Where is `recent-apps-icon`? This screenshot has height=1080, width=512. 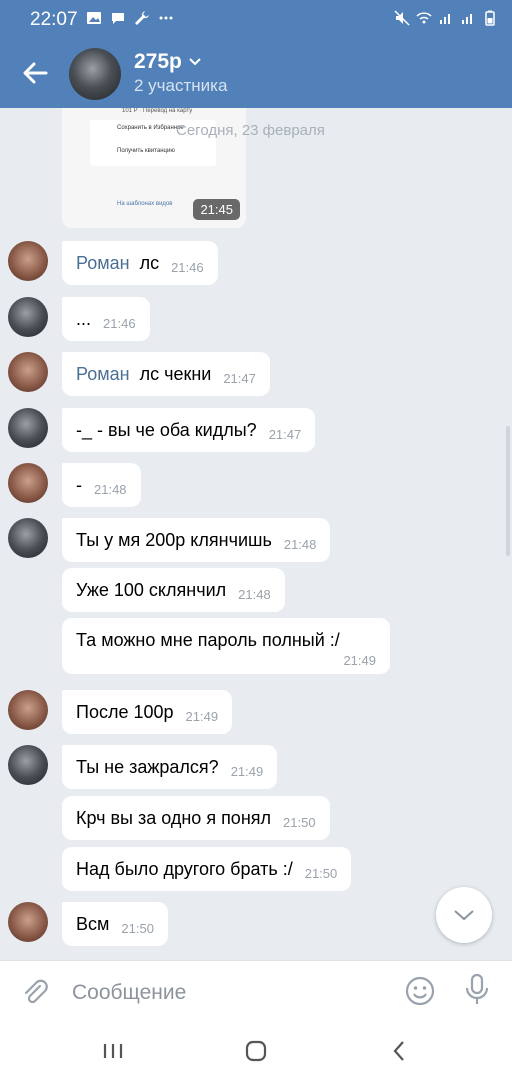
recent-apps-icon is located at coordinates (113, 1051).